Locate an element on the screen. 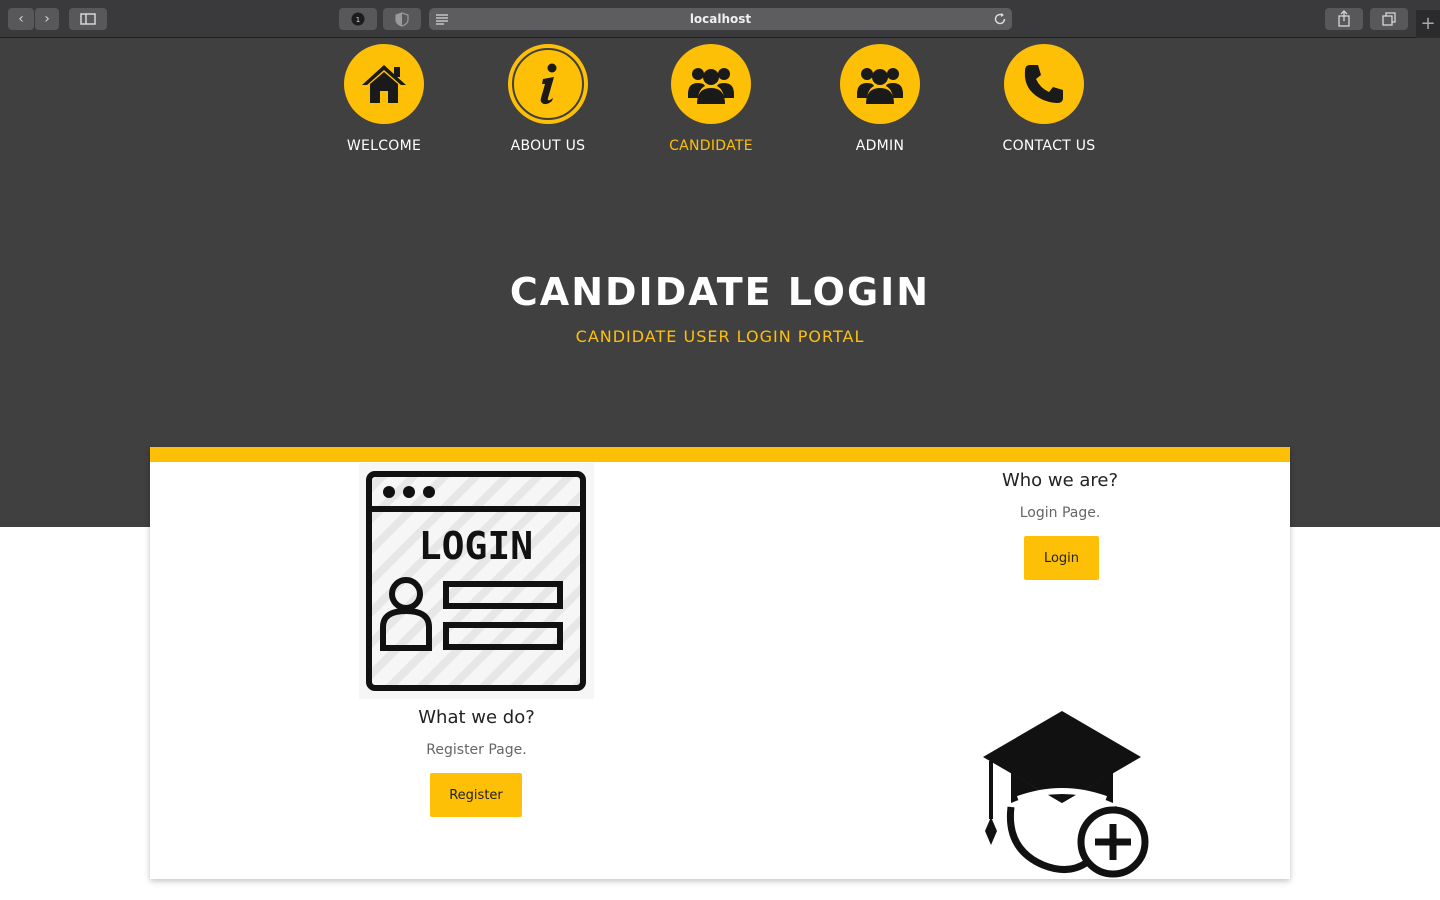 Image resolution: width=1440 pixels, height=900 pixels. svg-text: 1 is located at coordinates (358, 20).